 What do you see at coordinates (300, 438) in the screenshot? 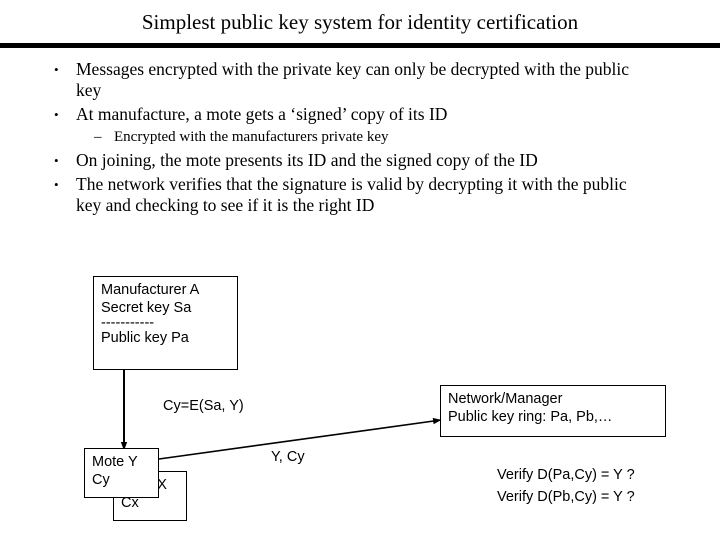
I see `arrow-mote-y-to-network` at bounding box center [300, 438].